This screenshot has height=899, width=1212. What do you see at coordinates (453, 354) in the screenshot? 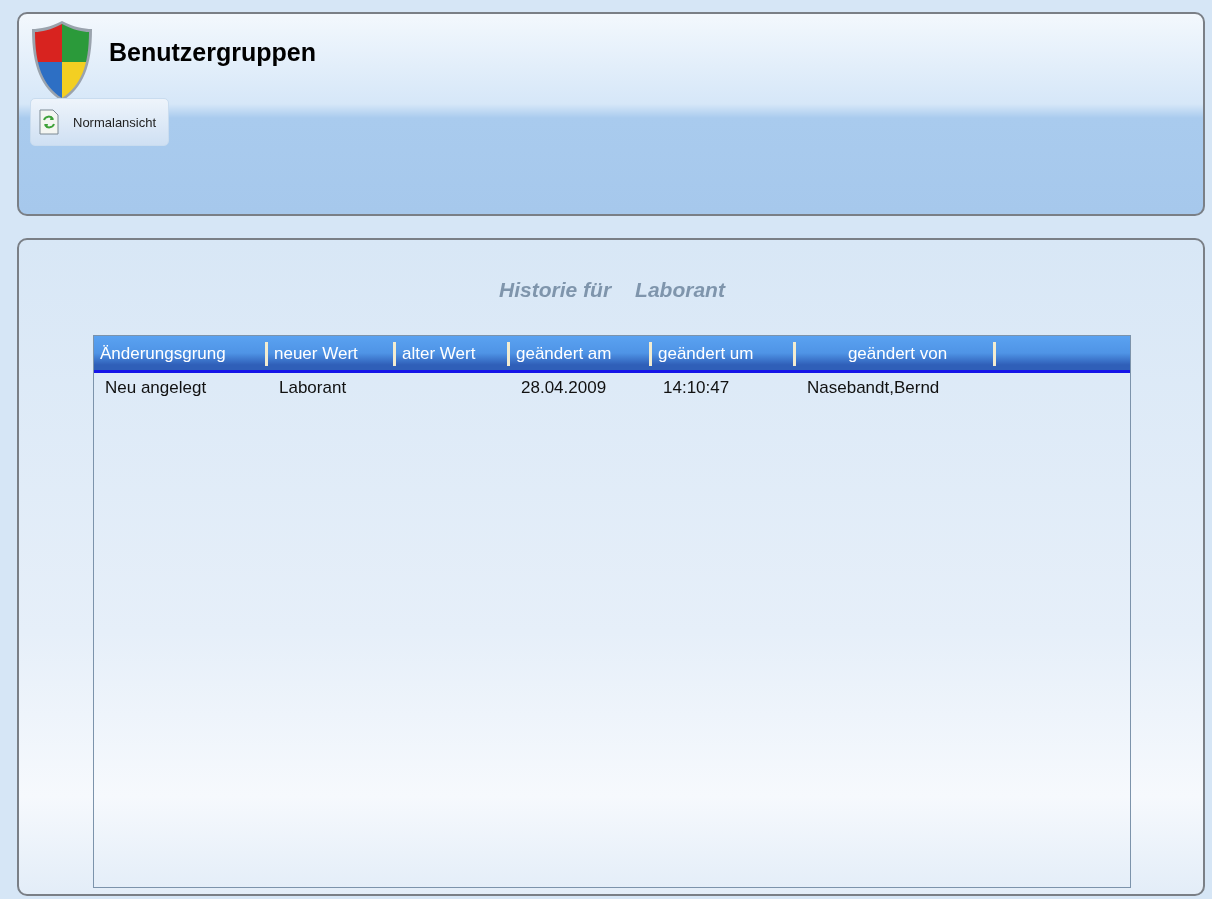
I see `column-header: alter Wert` at bounding box center [453, 354].